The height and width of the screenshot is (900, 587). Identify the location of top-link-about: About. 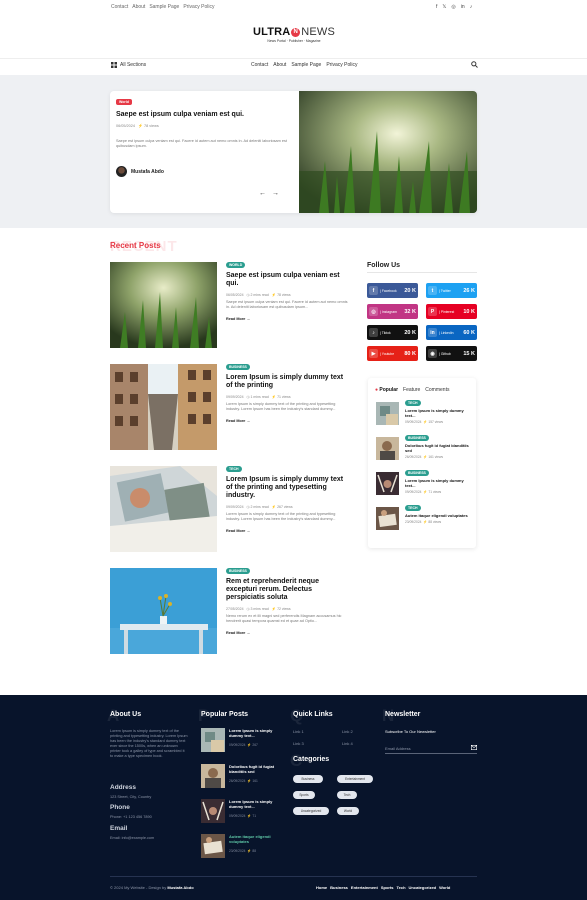
(138, 7).